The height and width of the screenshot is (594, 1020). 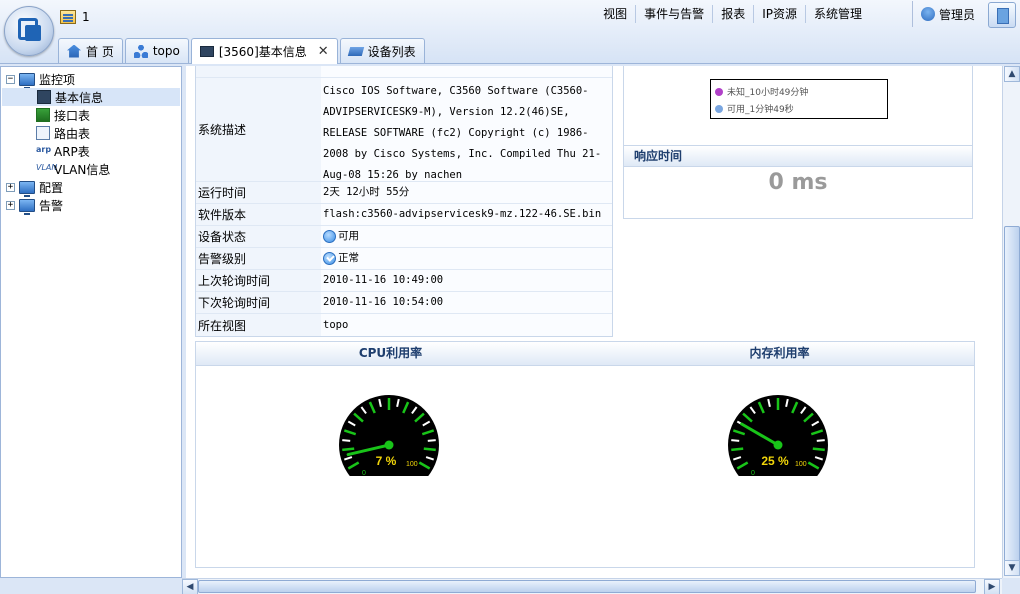 I want to click on scroll-down-arrow-icon: ▼, so click(x=1012, y=568).